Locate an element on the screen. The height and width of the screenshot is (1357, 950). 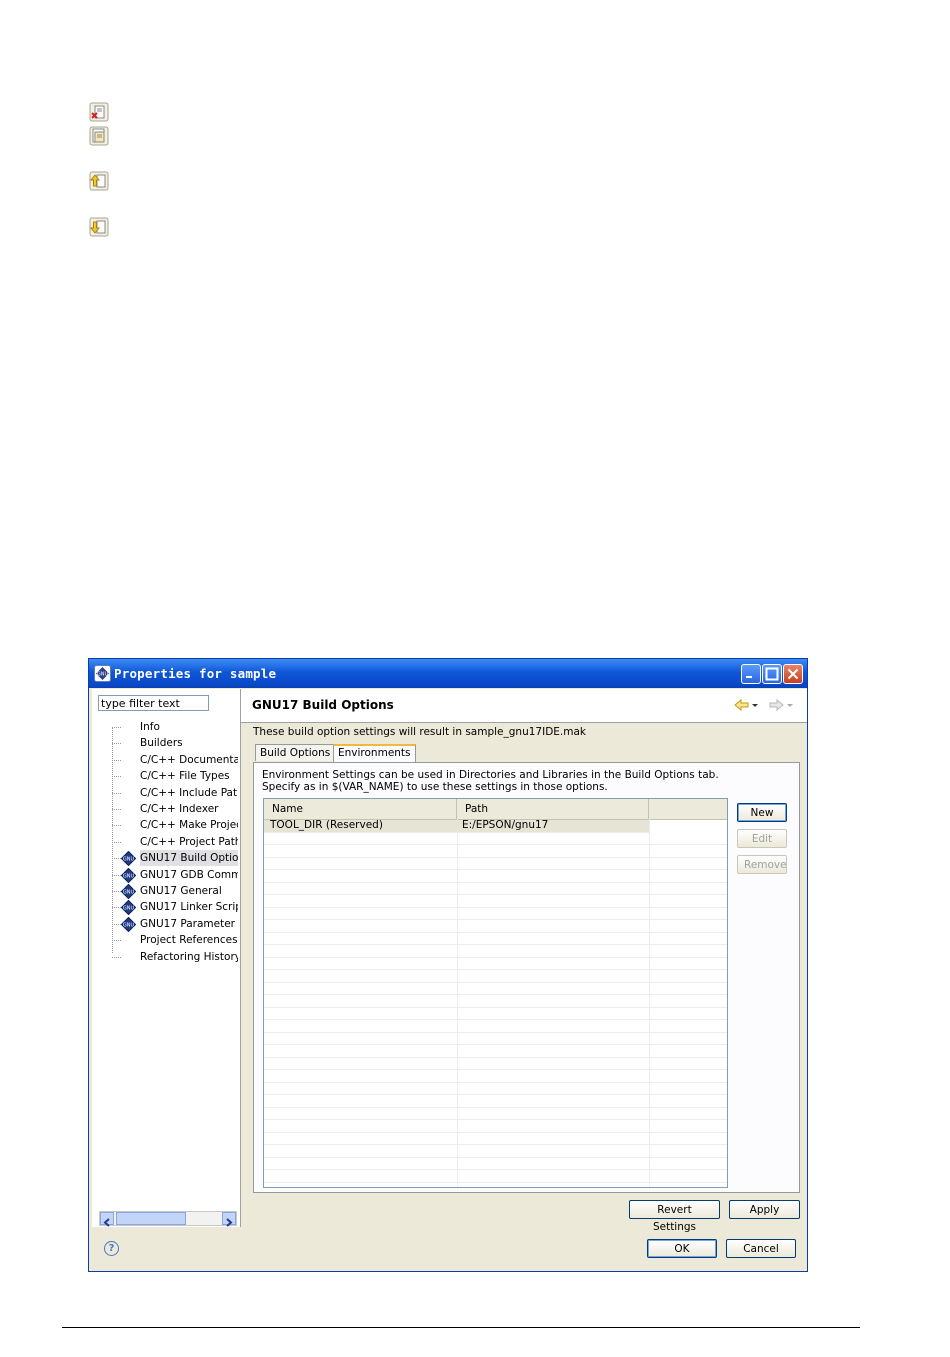
tree-item: Builders is located at coordinates (166, 743).